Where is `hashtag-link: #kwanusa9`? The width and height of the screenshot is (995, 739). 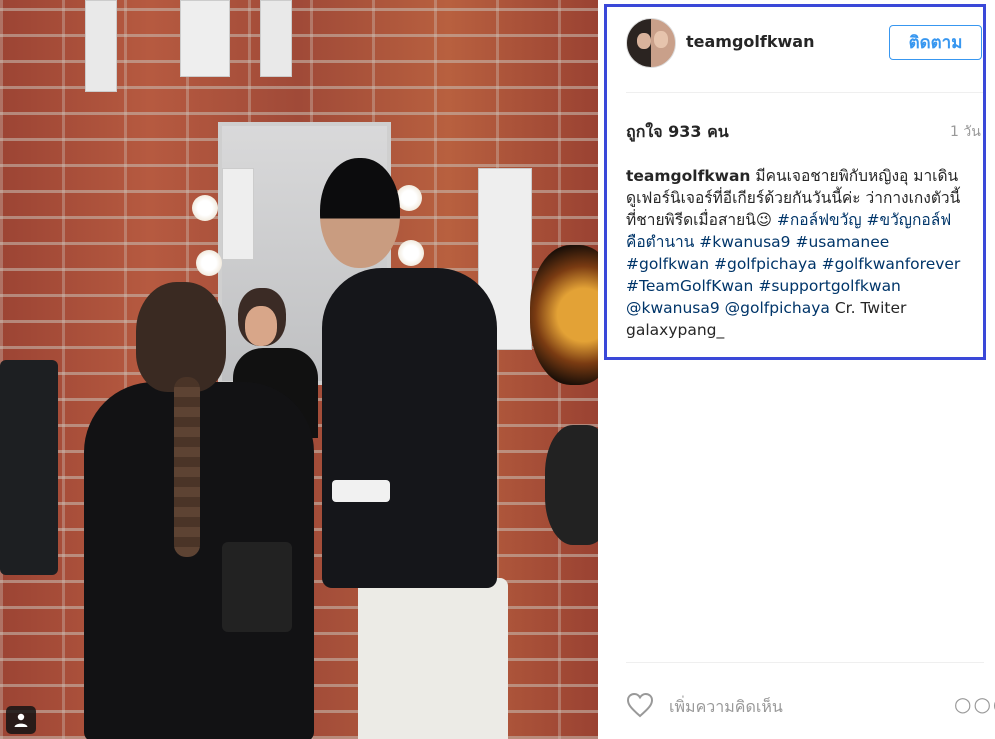
hashtag-link: #kwanusa9 is located at coordinates (744, 242).